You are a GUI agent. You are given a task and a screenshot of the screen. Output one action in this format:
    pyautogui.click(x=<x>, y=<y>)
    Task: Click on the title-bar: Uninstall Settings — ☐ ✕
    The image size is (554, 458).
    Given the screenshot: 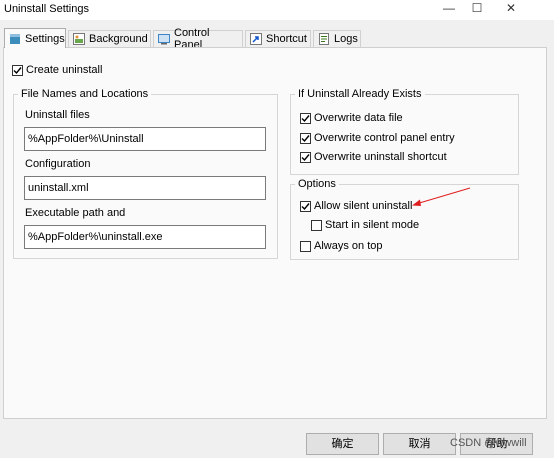 What is the action you would take?
    pyautogui.click(x=277, y=10)
    